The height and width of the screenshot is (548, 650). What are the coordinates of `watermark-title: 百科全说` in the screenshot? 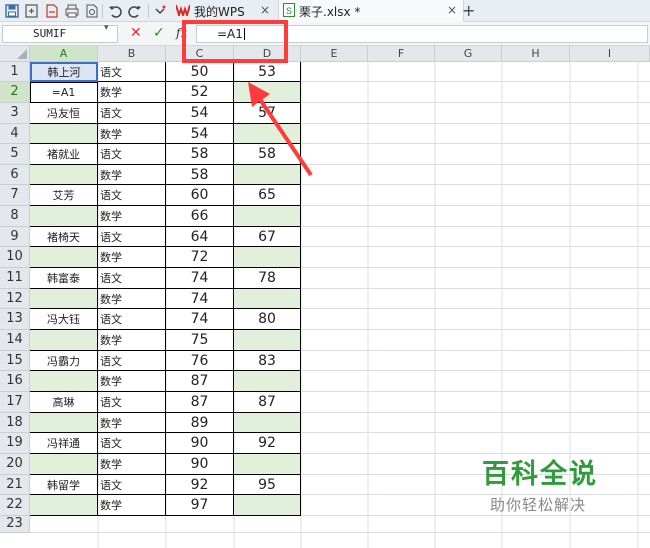 It's located at (540, 474).